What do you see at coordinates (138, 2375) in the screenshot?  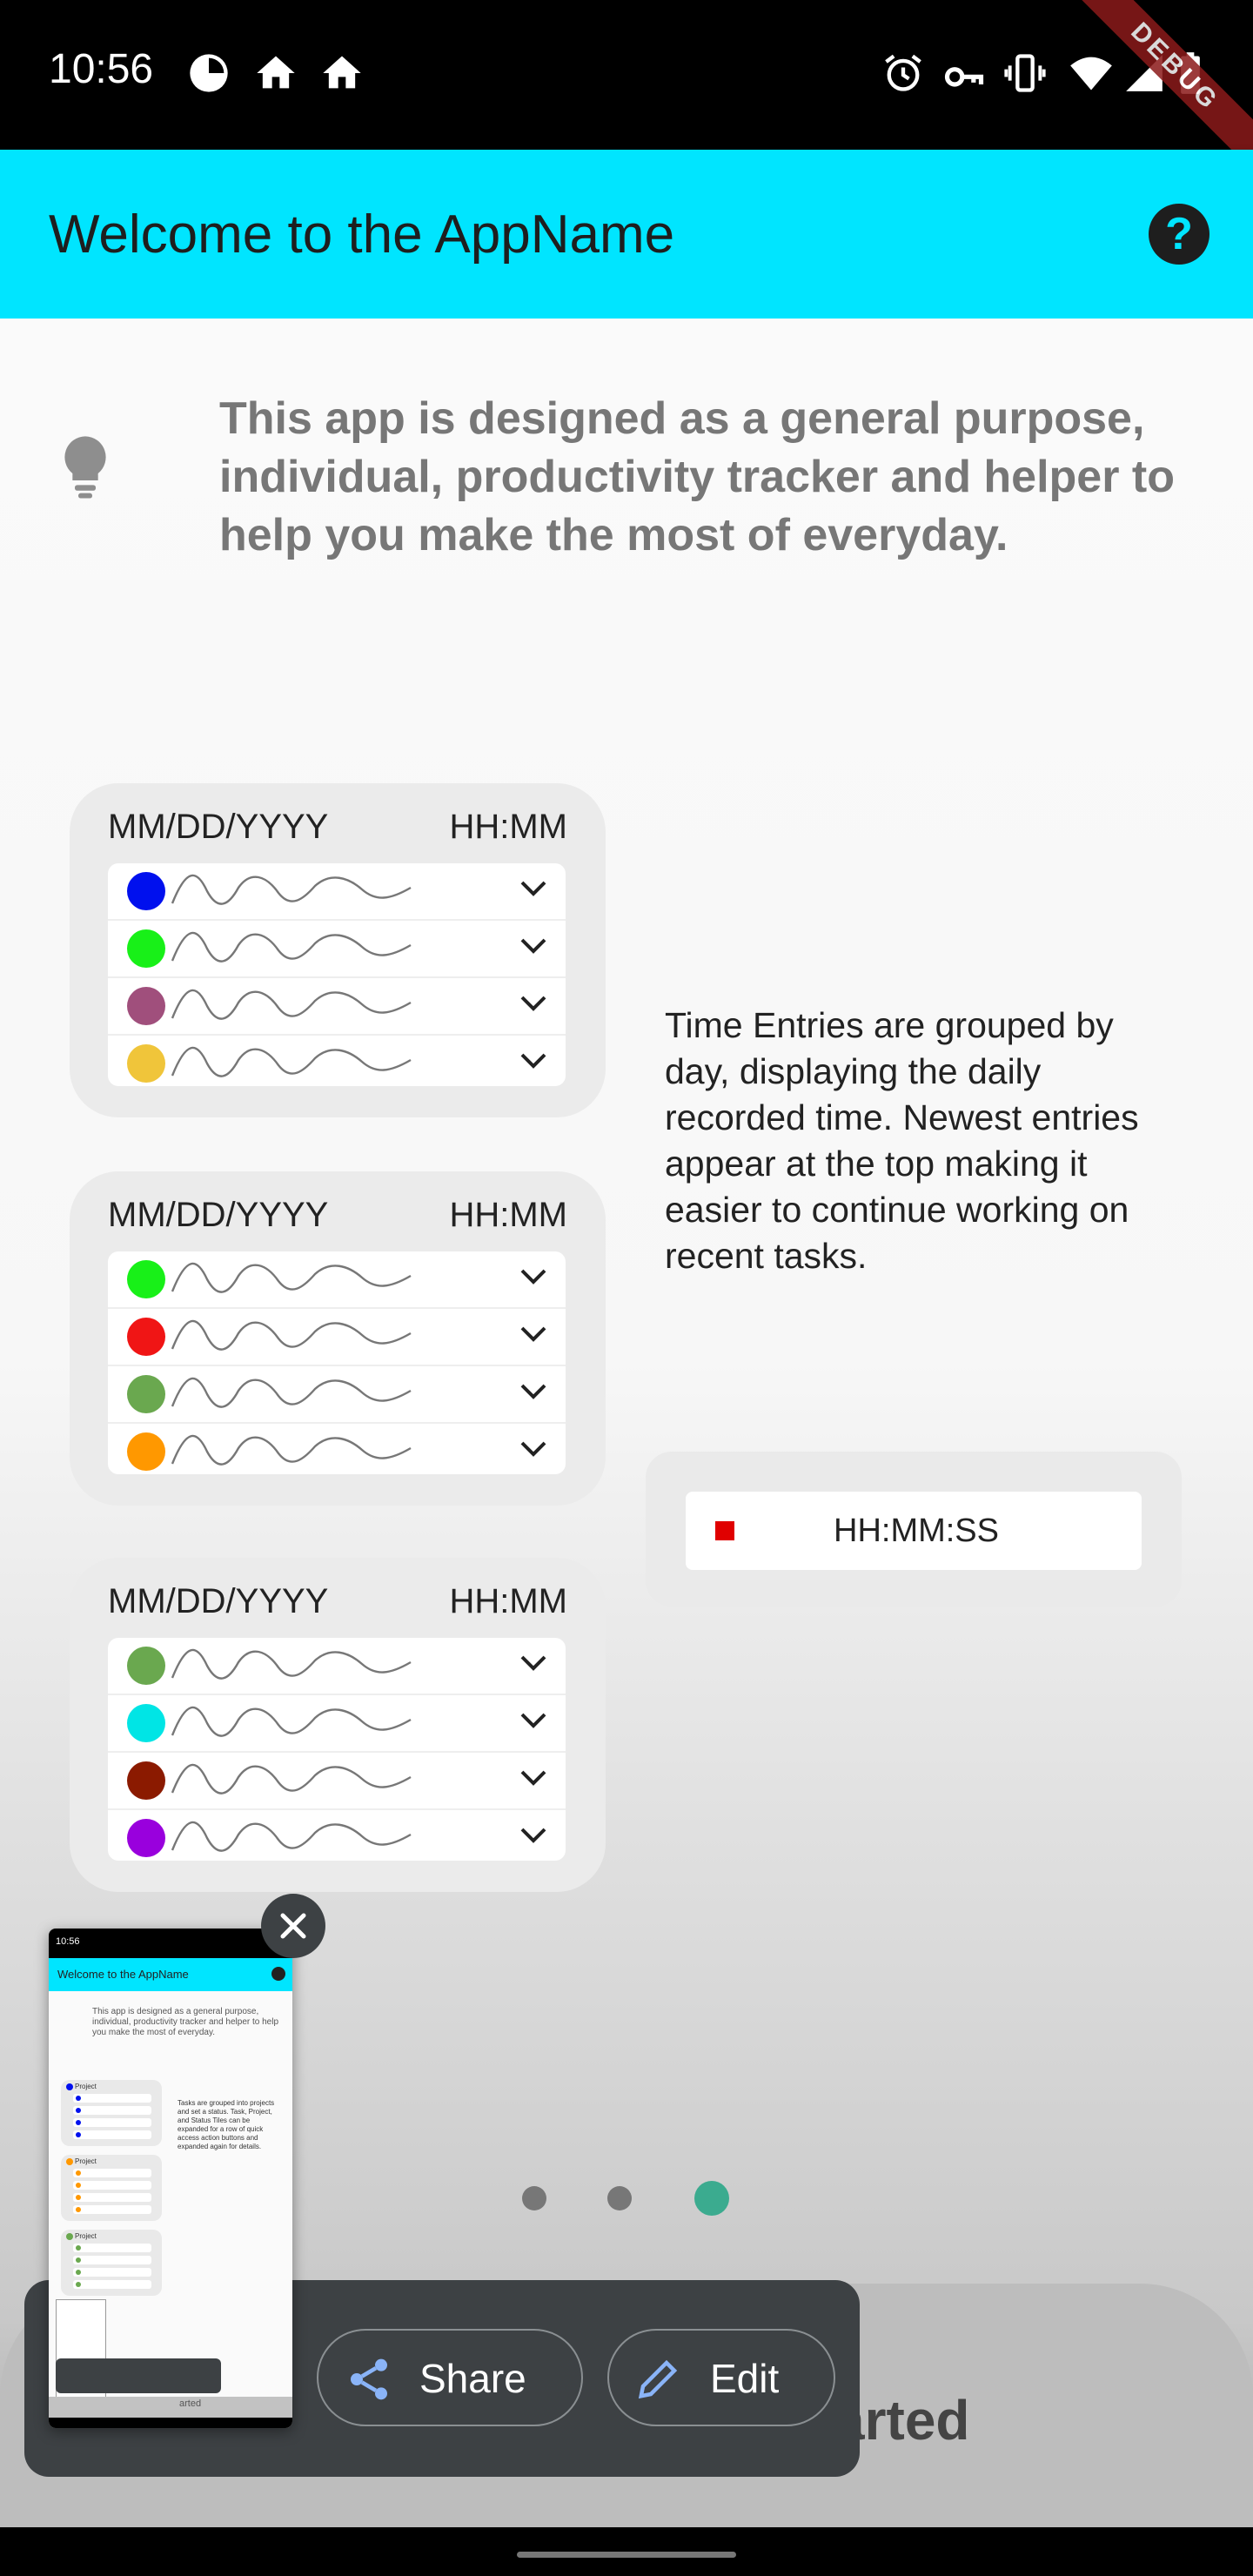 I see `preview-action-bar` at bounding box center [138, 2375].